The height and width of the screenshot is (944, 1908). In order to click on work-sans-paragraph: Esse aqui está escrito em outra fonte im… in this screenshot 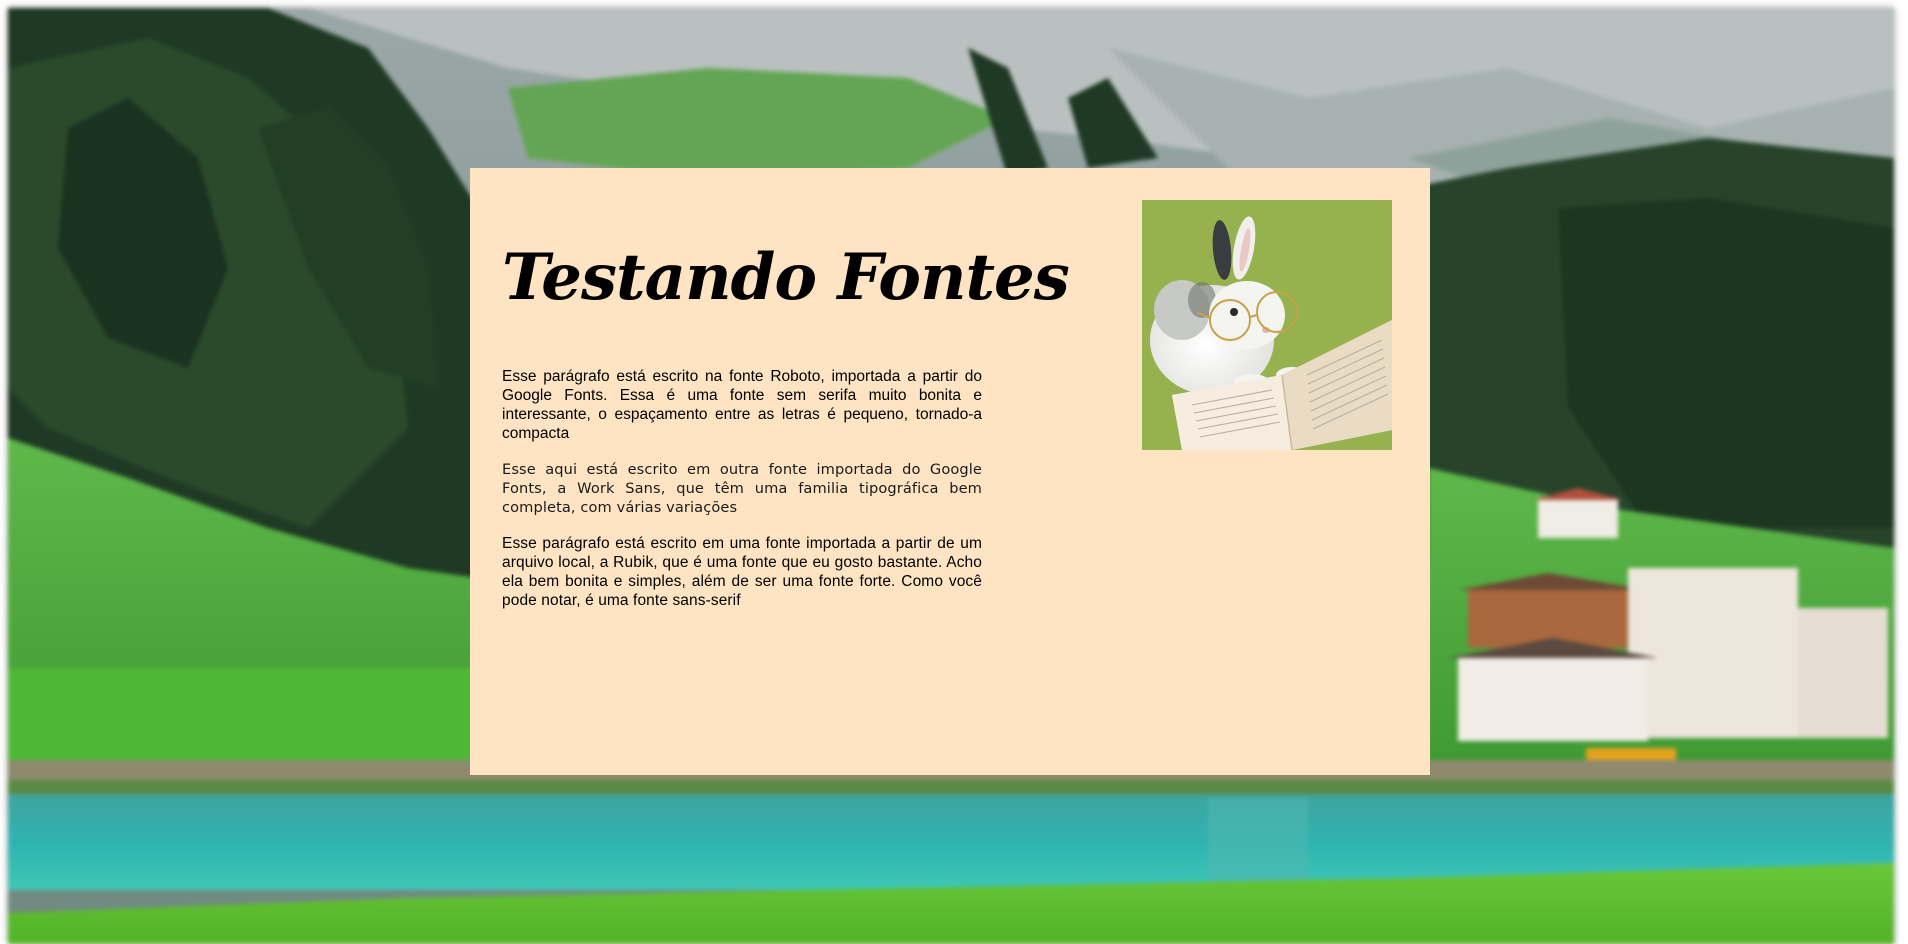, I will do `click(742, 488)`.